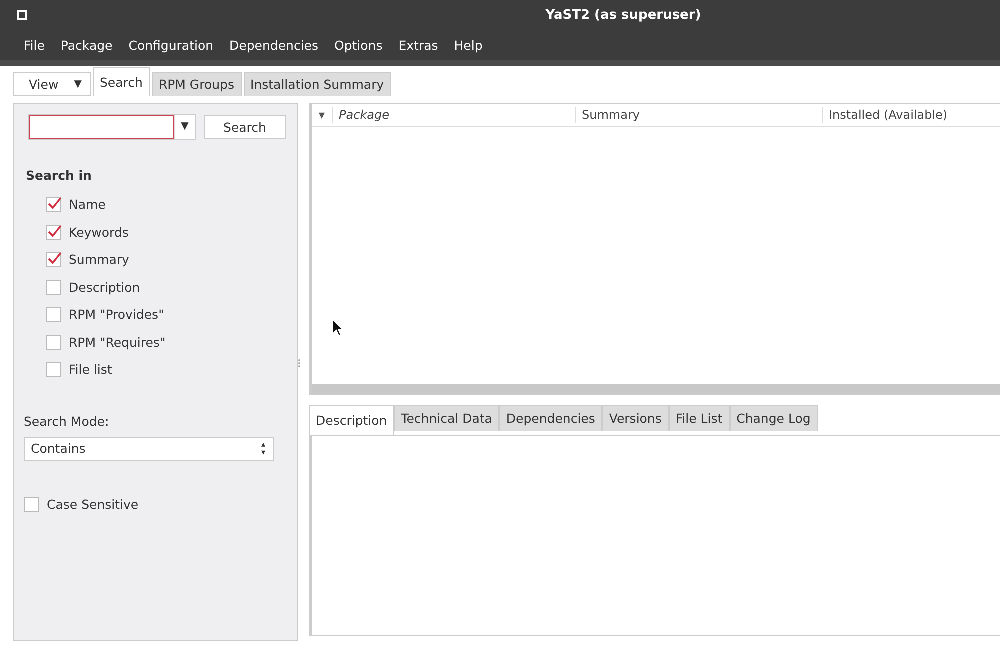 This screenshot has height=661, width=1000. What do you see at coordinates (623, 15) in the screenshot?
I see `window-title: YaST2 (as superuser)` at bounding box center [623, 15].